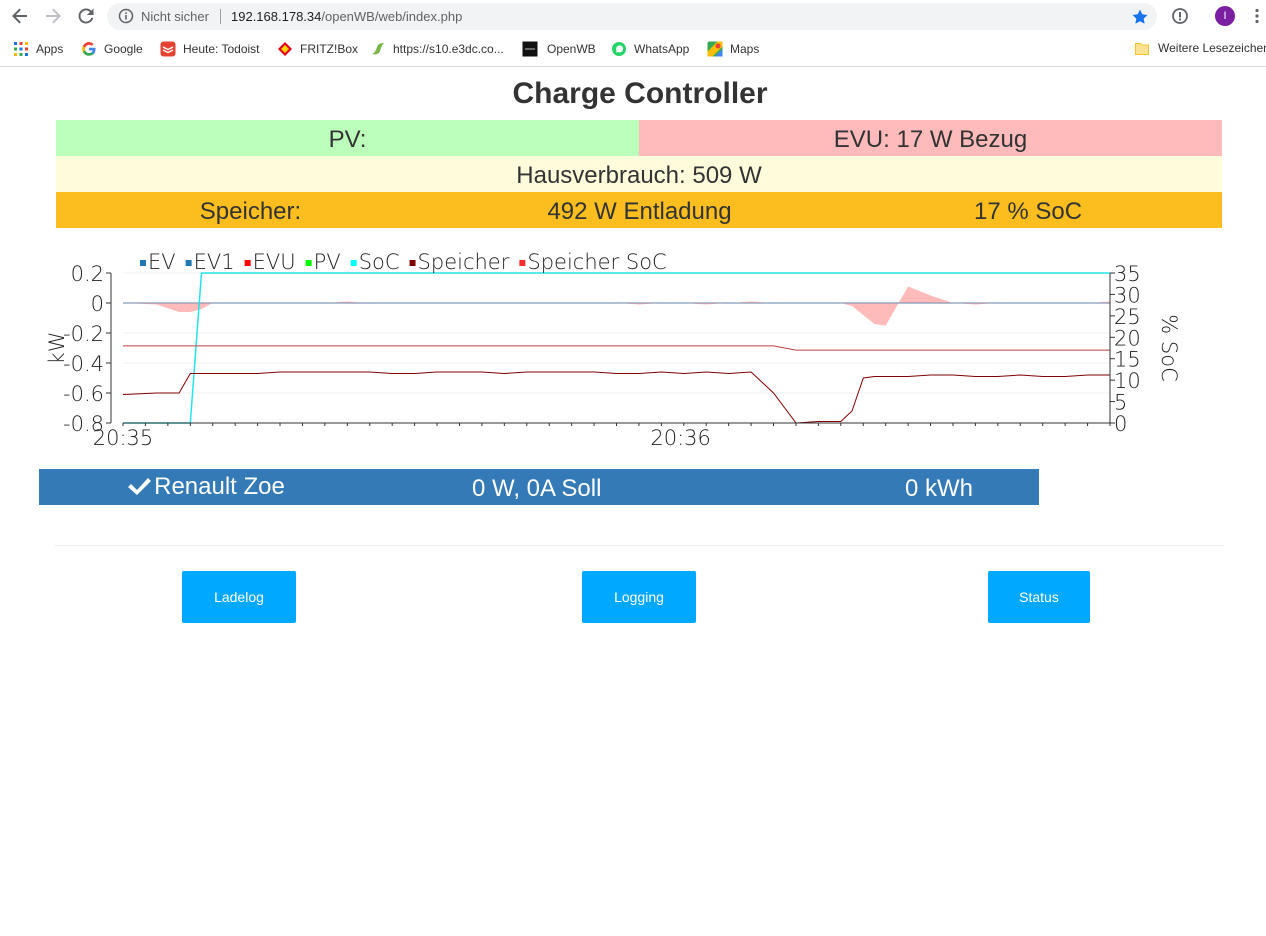 This screenshot has height=936, width=1266. I want to click on legend-item-speicher-soc: Speicher SoC, so click(593, 262).